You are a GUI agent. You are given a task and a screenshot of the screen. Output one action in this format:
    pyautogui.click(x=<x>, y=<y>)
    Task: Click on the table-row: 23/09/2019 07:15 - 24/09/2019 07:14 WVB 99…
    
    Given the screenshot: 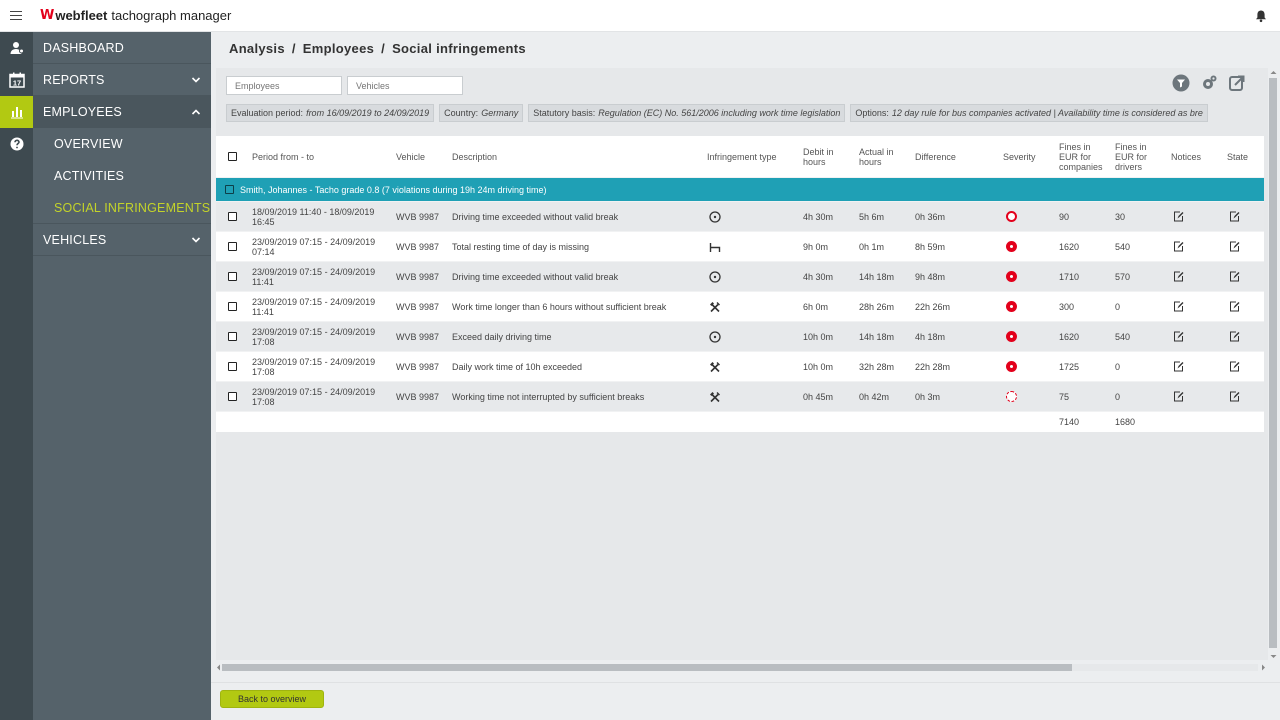 What is the action you would take?
    pyautogui.click(x=740, y=247)
    